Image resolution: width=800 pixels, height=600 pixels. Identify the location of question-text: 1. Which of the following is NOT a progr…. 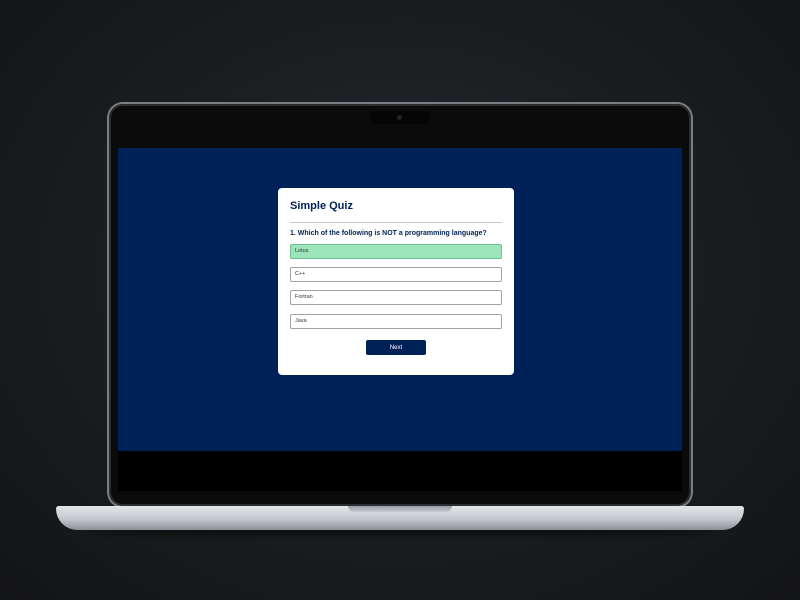
(388, 233).